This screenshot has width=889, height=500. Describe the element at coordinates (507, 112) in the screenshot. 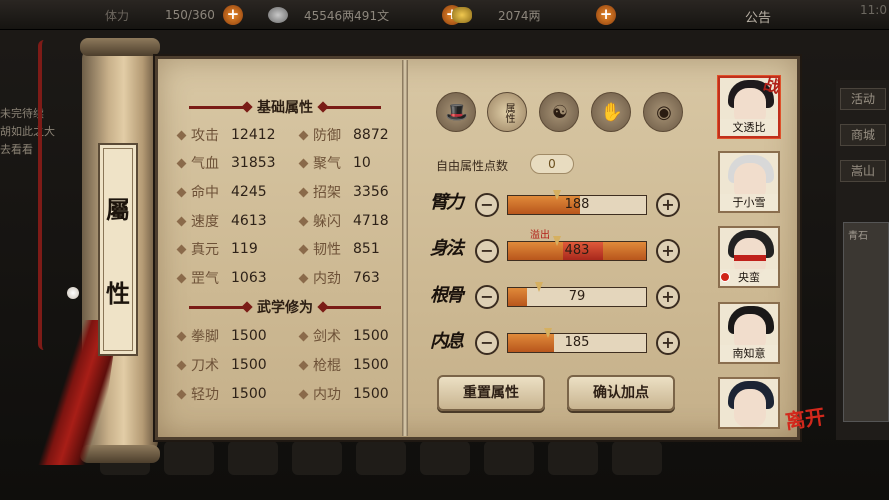

I see `category-attribute-tab: 属性` at that location.